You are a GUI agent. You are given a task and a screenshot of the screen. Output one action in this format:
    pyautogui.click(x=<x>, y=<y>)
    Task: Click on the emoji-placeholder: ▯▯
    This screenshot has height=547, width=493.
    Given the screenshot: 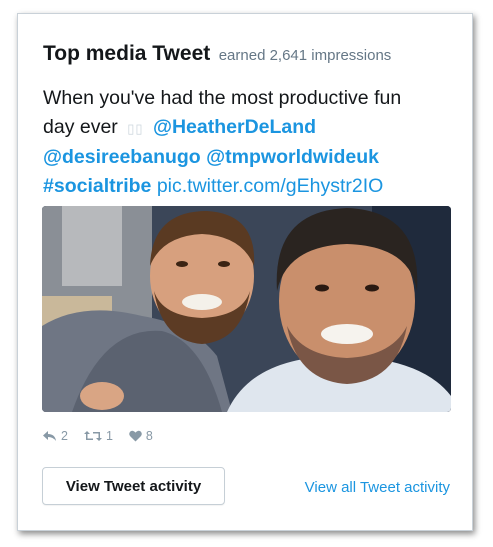 What is the action you would take?
    pyautogui.click(x=135, y=128)
    